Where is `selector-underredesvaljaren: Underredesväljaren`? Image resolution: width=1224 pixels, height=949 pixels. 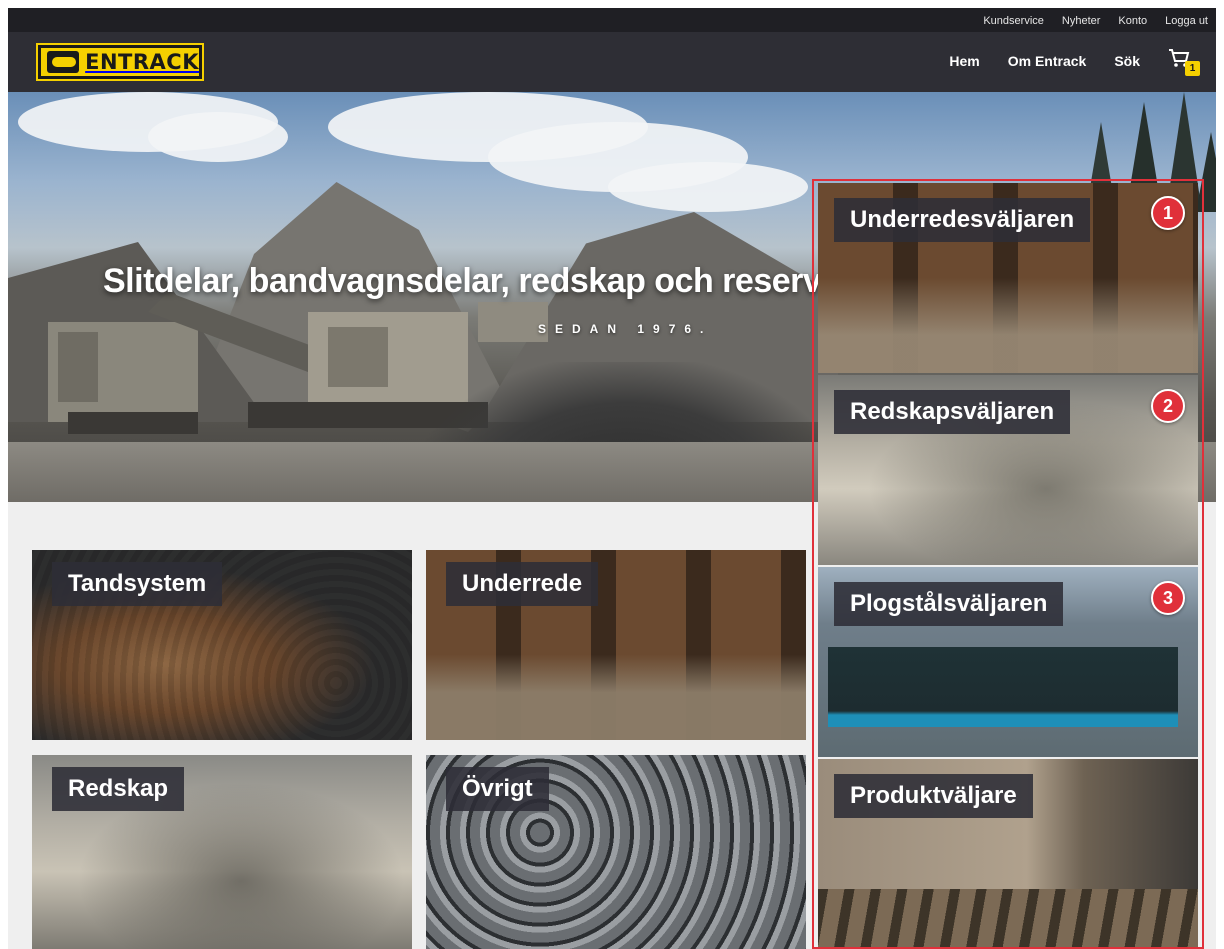
selector-underredesvaljaren: Underredesväljaren is located at coordinates (1008, 278).